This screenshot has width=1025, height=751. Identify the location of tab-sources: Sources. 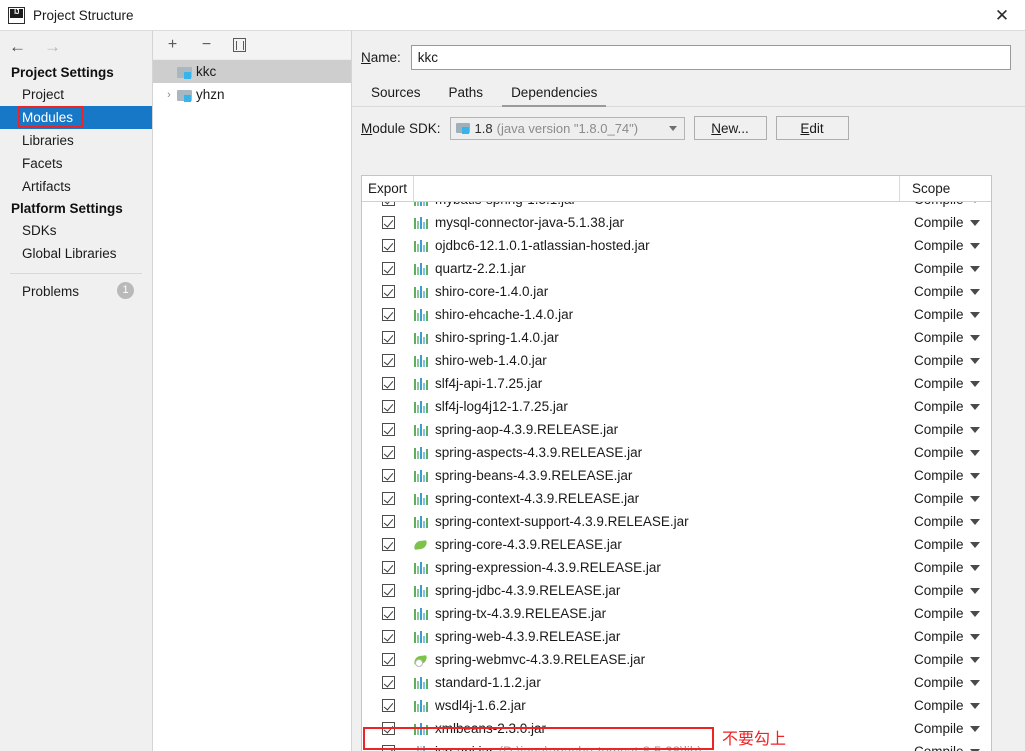
(396, 95).